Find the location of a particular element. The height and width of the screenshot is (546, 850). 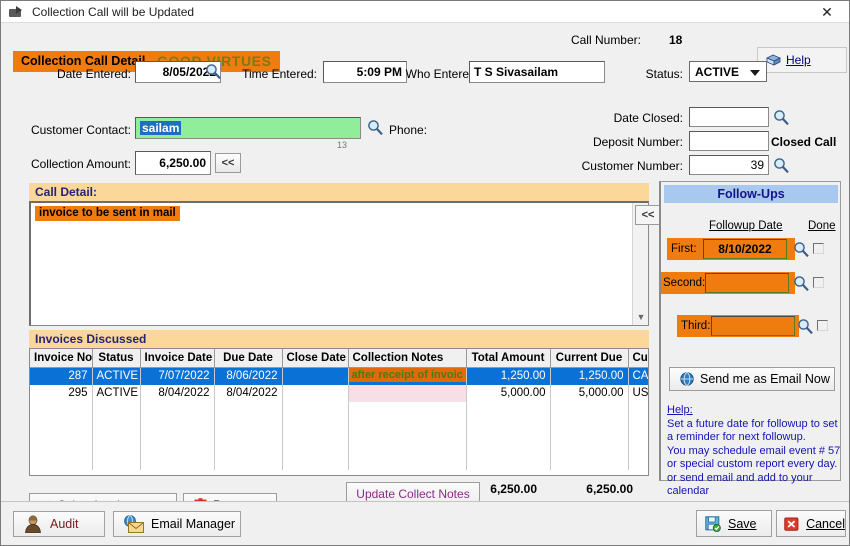

save-button: Save is located at coordinates (734, 523).